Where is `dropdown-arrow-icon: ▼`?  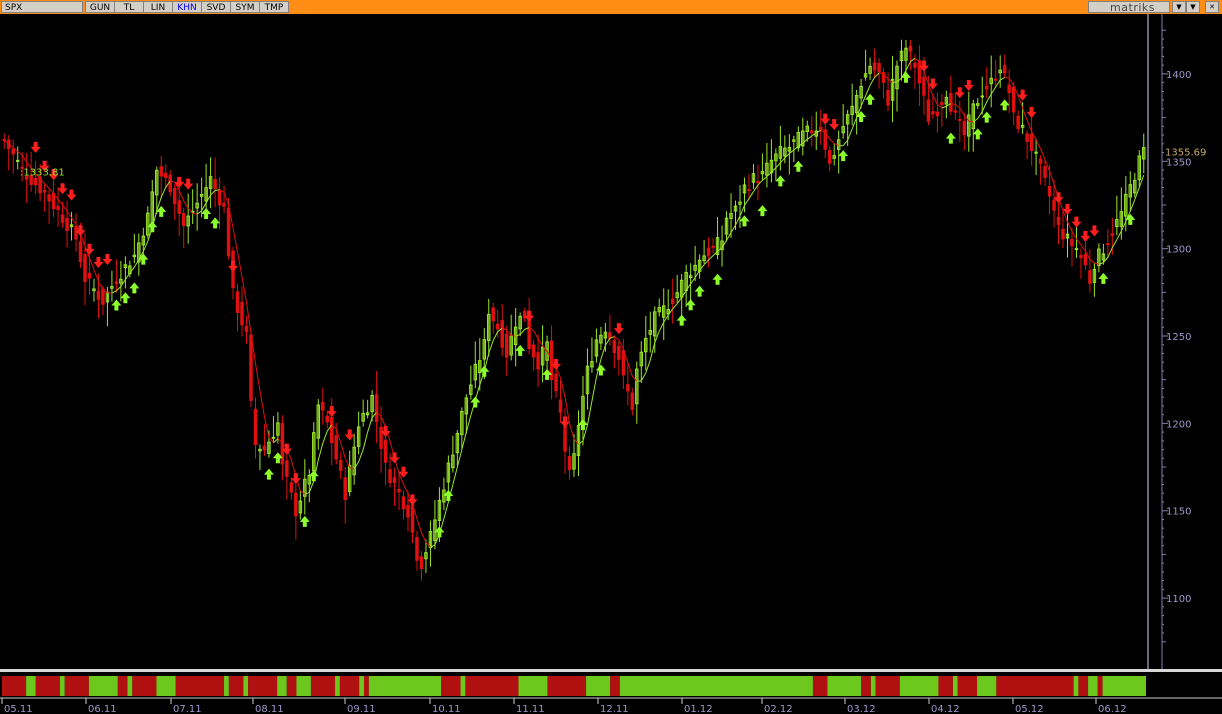
dropdown-arrow-icon: ▼ is located at coordinates (1193, 7).